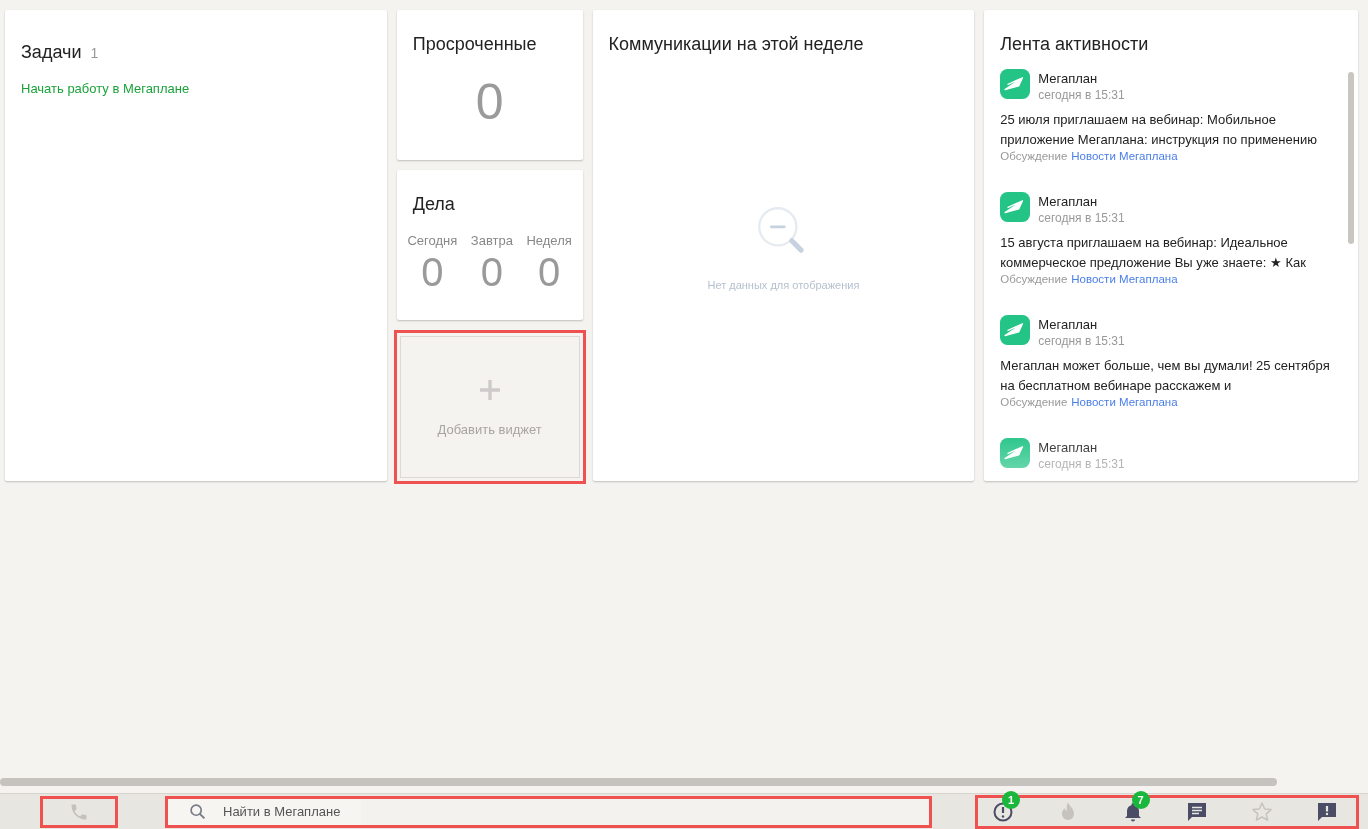 Image resolution: width=1368 pixels, height=829 pixels. Describe the element at coordinates (1262, 811) in the screenshot. I see `star-icon` at that location.